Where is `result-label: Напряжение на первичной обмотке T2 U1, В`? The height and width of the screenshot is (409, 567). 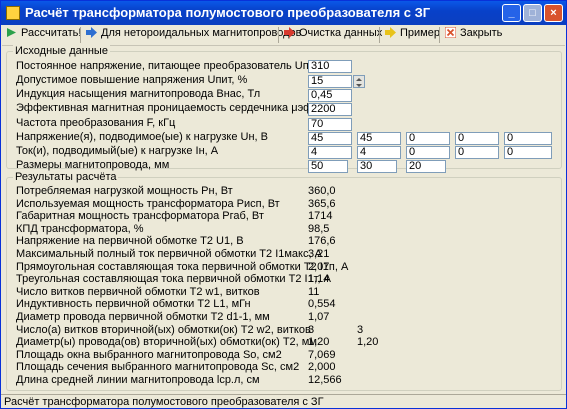 result-label: Напряжение на первичной обмотке T2 U1, В is located at coordinates (130, 241).